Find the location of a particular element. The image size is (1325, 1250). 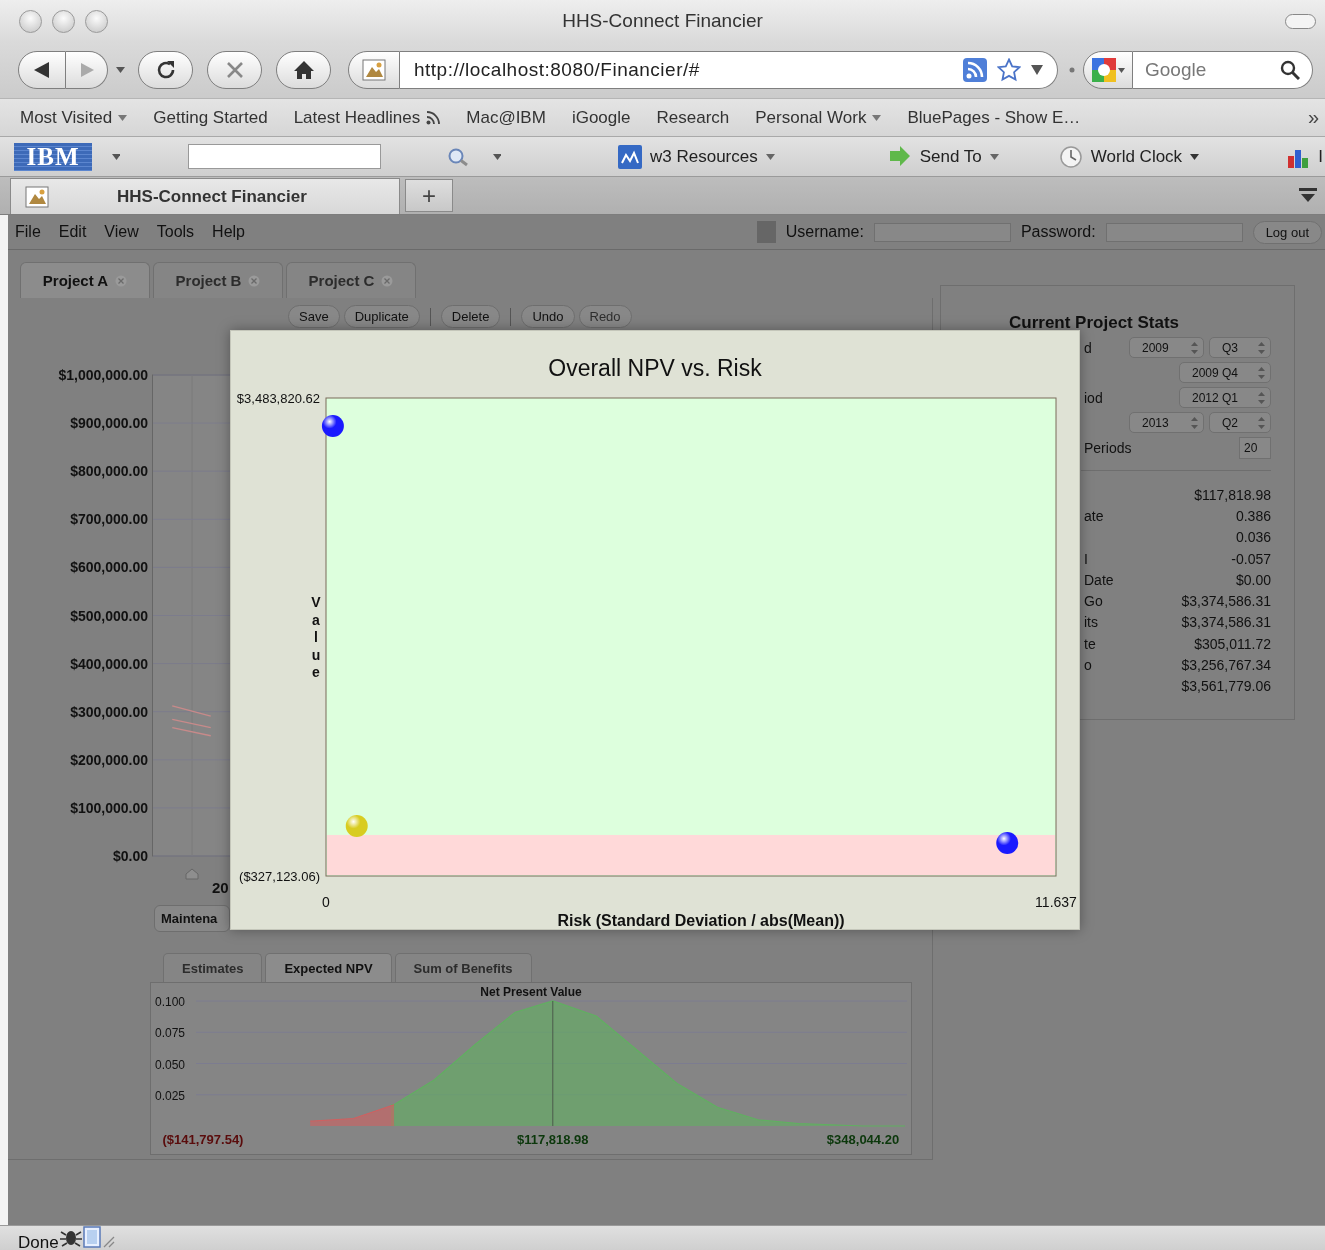

toolbar-menu-button: World Clock is located at coordinates (1129, 156).